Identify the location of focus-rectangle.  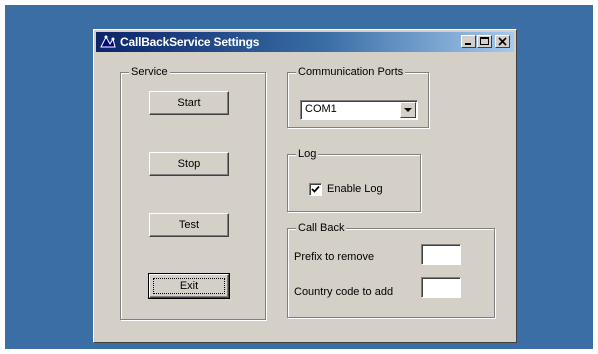
(189, 286).